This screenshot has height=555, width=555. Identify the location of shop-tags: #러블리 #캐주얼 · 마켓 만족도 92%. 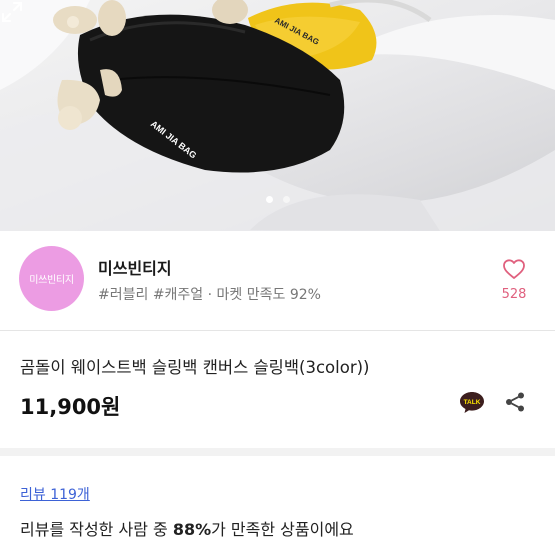
(209, 295).